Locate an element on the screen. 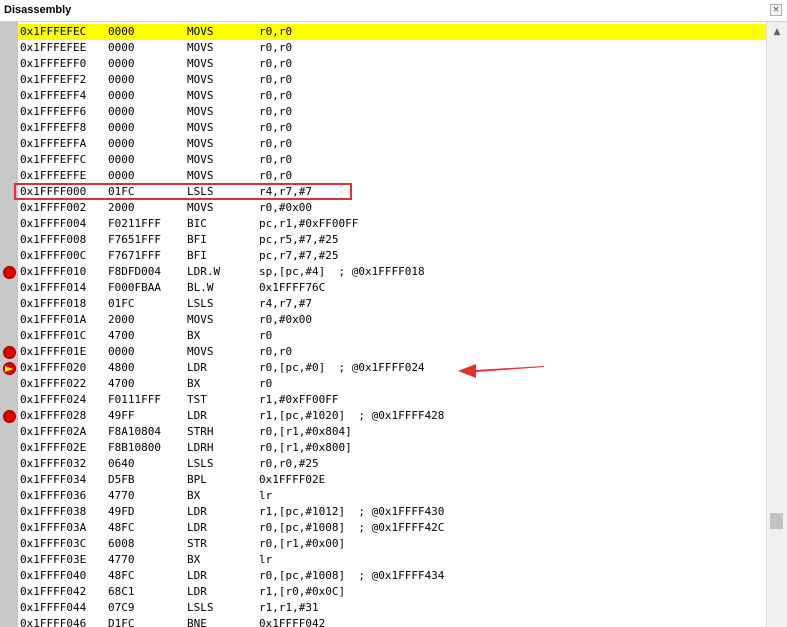 The image size is (787, 627). disassembly-row: 0x1FFFF014 F000FBAA BL.W 0x1FFFF76C is located at coordinates (392, 288).